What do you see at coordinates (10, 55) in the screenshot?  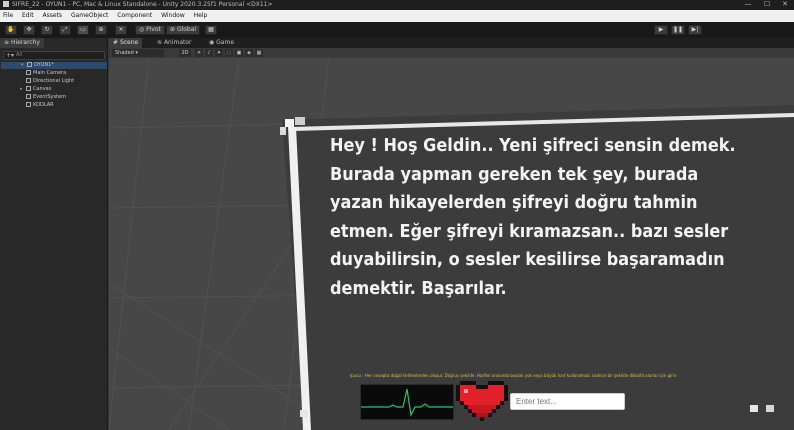 I see `add-icon: +▾` at bounding box center [10, 55].